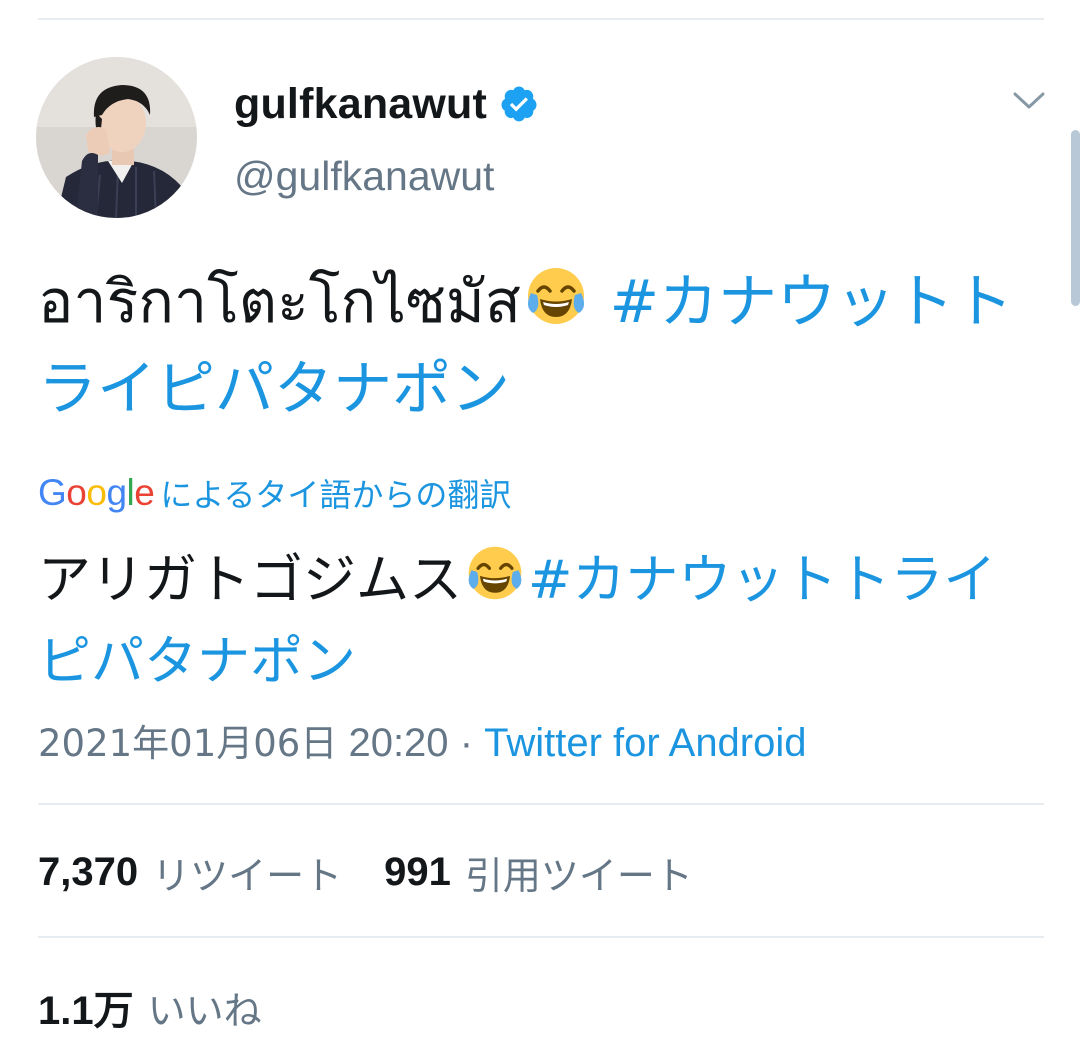 The height and width of the screenshot is (1056, 1080). I want to click on author-handle: @gulfkanawut, so click(364, 176).